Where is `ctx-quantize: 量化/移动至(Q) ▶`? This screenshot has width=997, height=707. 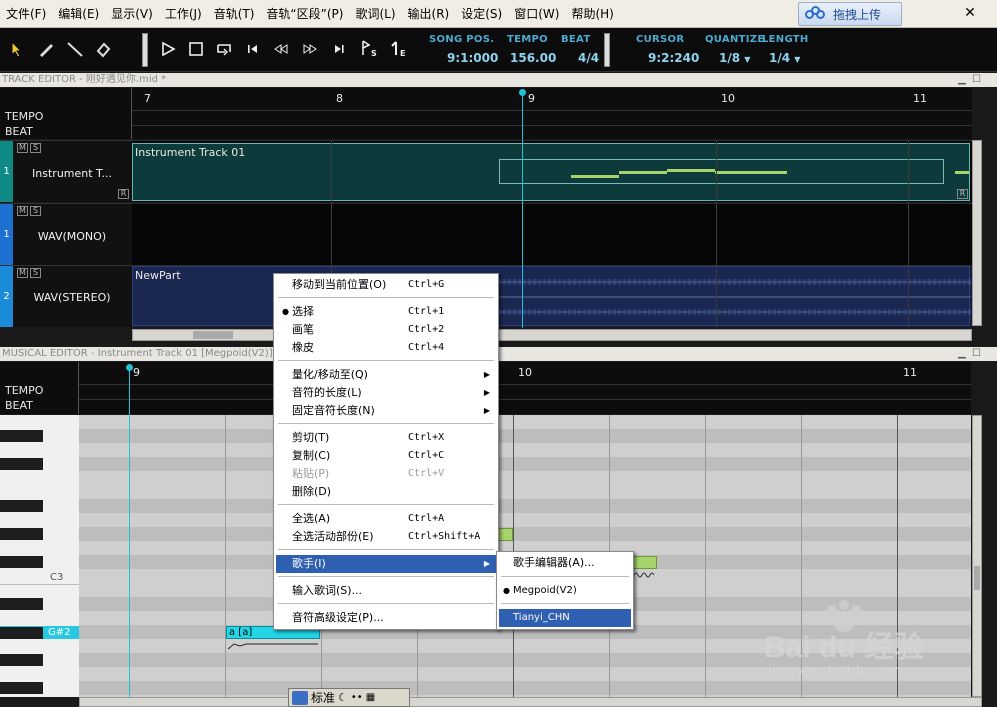
ctx-quantize: 量化/移动至(Q) ▶ is located at coordinates (386, 375).